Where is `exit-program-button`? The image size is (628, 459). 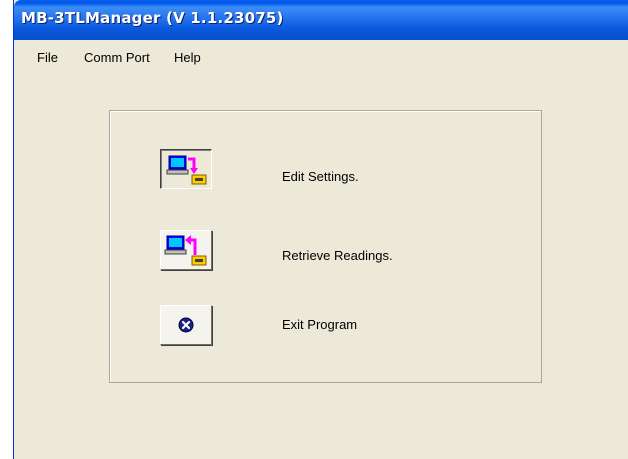 exit-program-button is located at coordinates (186, 325).